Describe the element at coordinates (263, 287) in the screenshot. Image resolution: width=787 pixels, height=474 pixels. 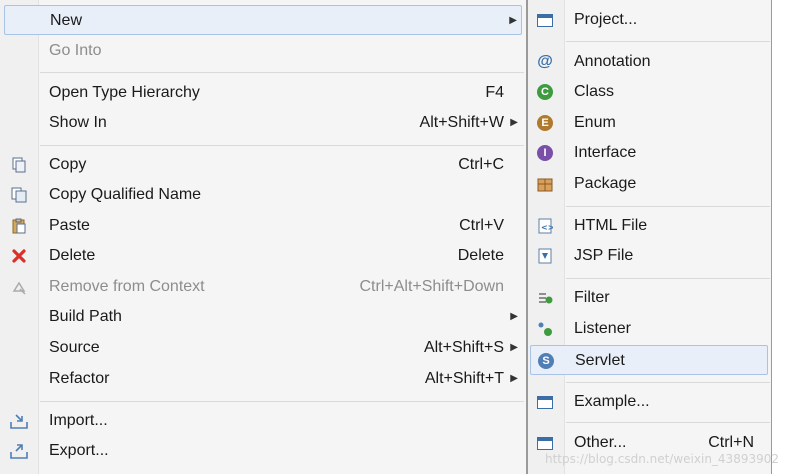
I see `menu-item-remove-from-context: Remove from Context Ctrl+Alt+Shift+Down` at that location.